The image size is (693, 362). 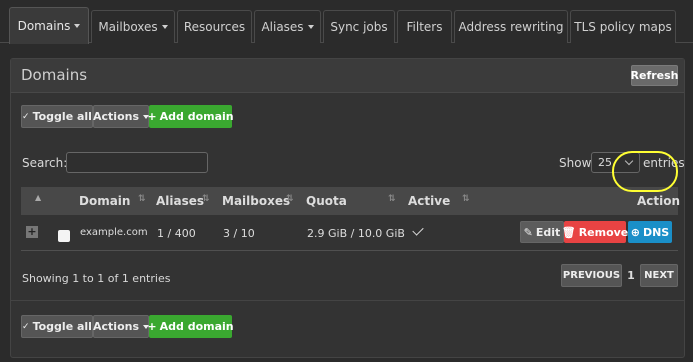 I want to click on column-header-aliases: Aliases ⇅, so click(x=183, y=201).